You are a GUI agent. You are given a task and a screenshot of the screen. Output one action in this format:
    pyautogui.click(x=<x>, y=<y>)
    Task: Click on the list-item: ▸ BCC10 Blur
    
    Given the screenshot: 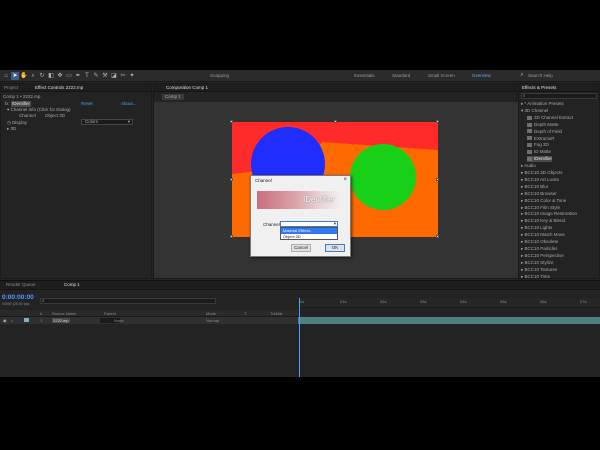 What is the action you would take?
    pyautogui.click(x=534, y=187)
    